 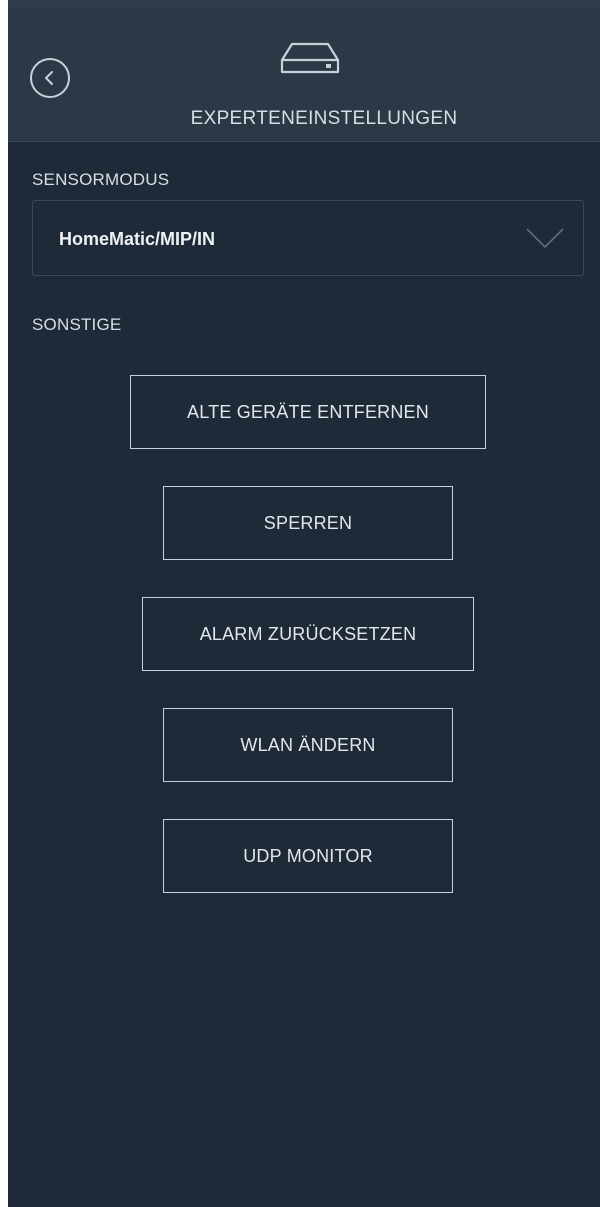 I want to click on sensor-mode-dropdown: HomeMatic/MIP/IN, so click(x=308, y=238).